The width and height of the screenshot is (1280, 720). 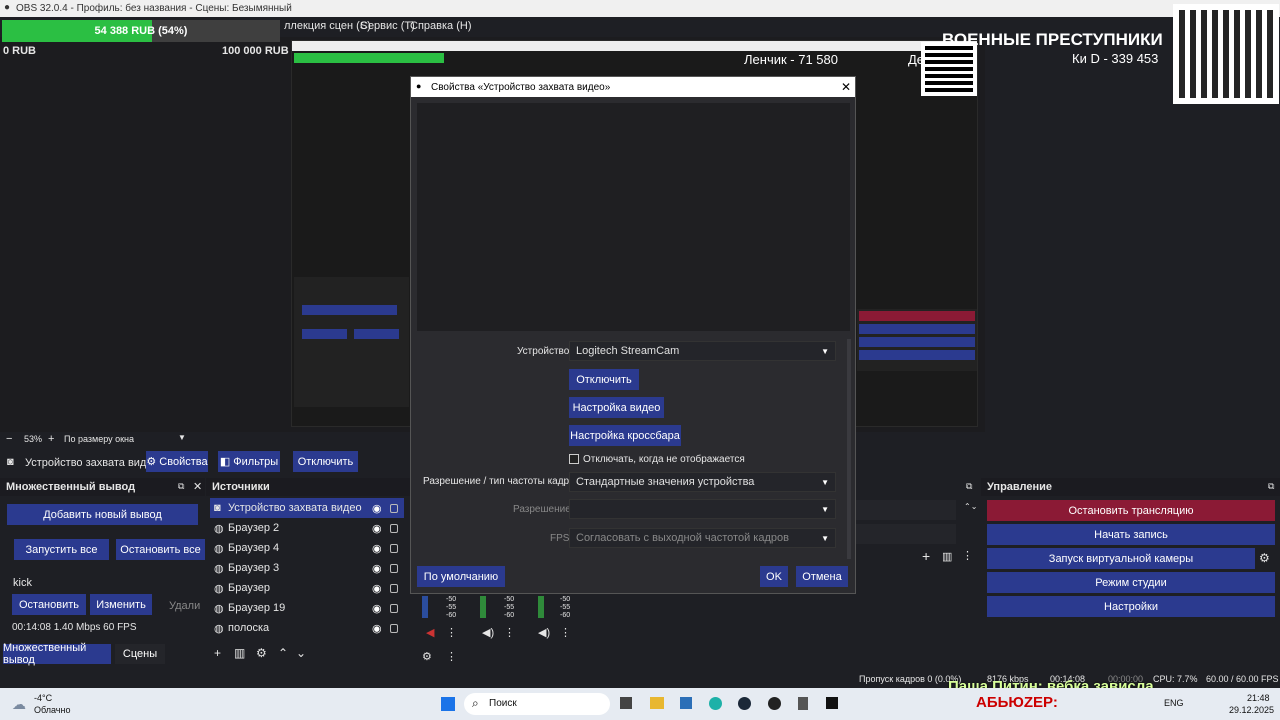 I want to click on menu-item-help: Справка (H), so click(x=440, y=26).